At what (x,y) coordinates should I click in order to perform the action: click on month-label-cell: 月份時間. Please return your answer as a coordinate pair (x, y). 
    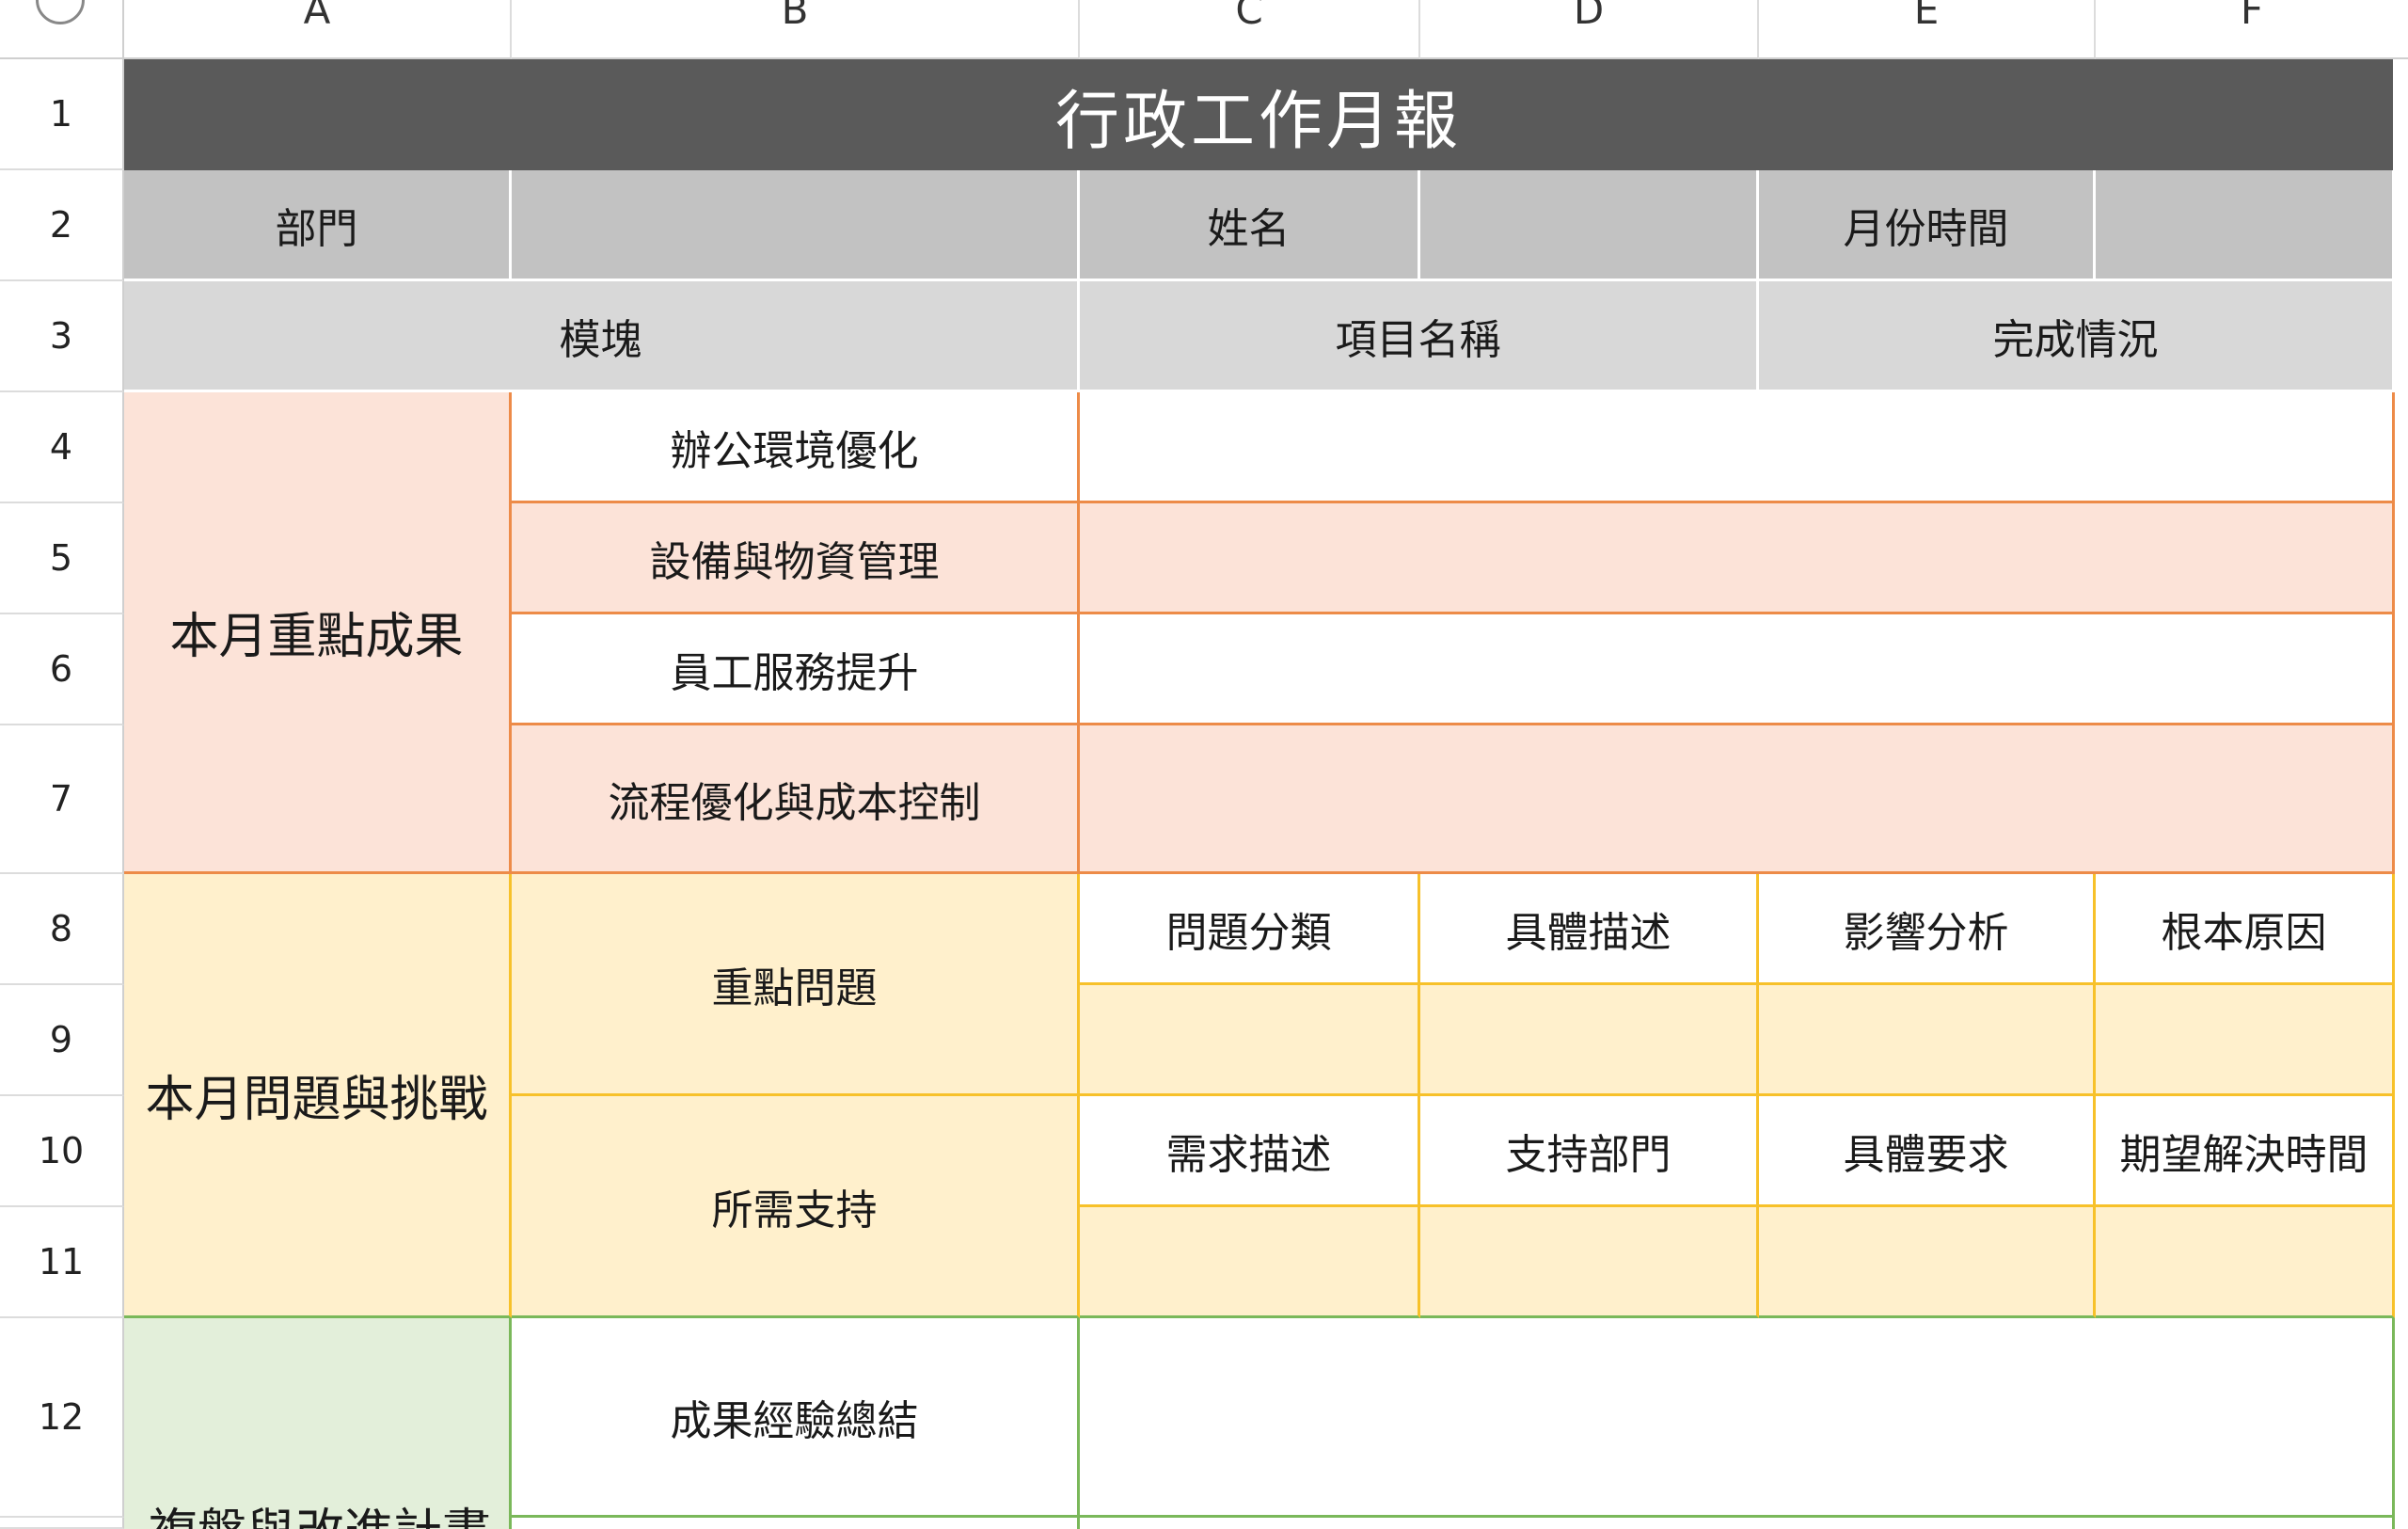
    Looking at the image, I should click on (1928, 225).